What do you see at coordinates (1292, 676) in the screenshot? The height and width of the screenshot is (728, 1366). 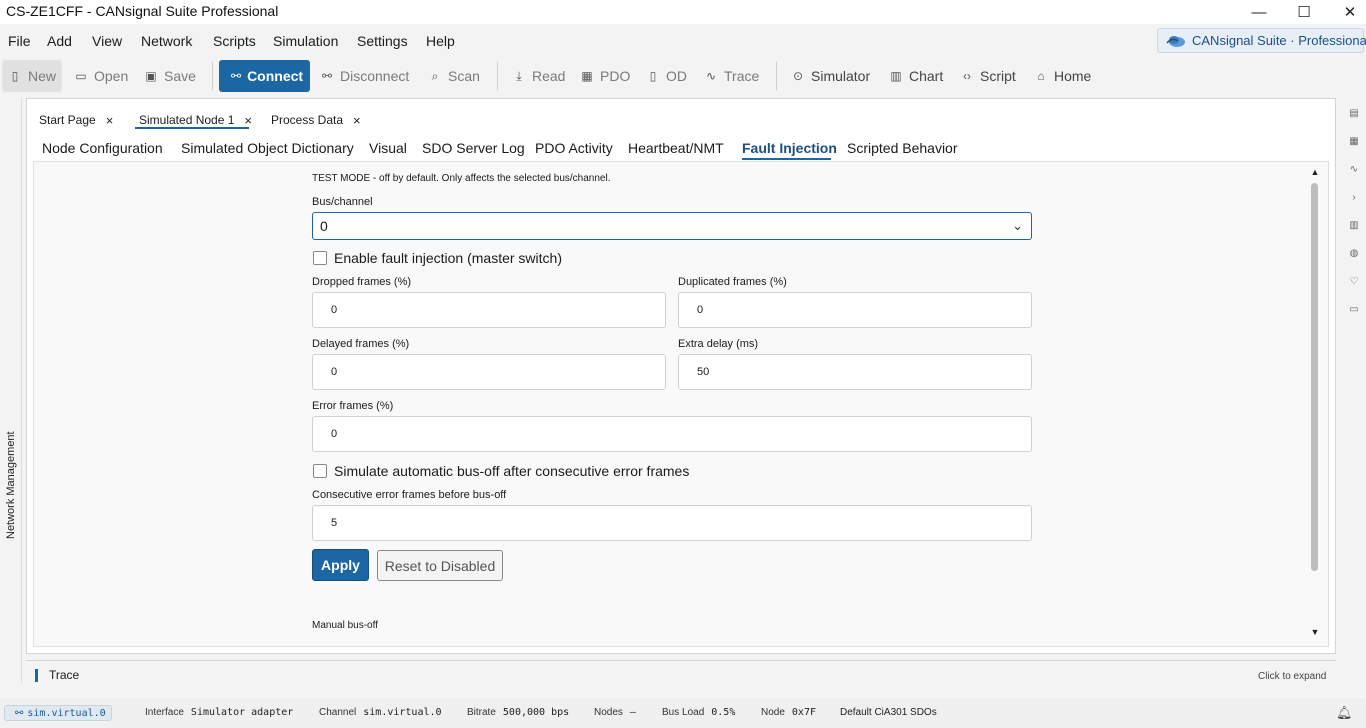 I see `trace-expand-hint: Click to expand` at bounding box center [1292, 676].